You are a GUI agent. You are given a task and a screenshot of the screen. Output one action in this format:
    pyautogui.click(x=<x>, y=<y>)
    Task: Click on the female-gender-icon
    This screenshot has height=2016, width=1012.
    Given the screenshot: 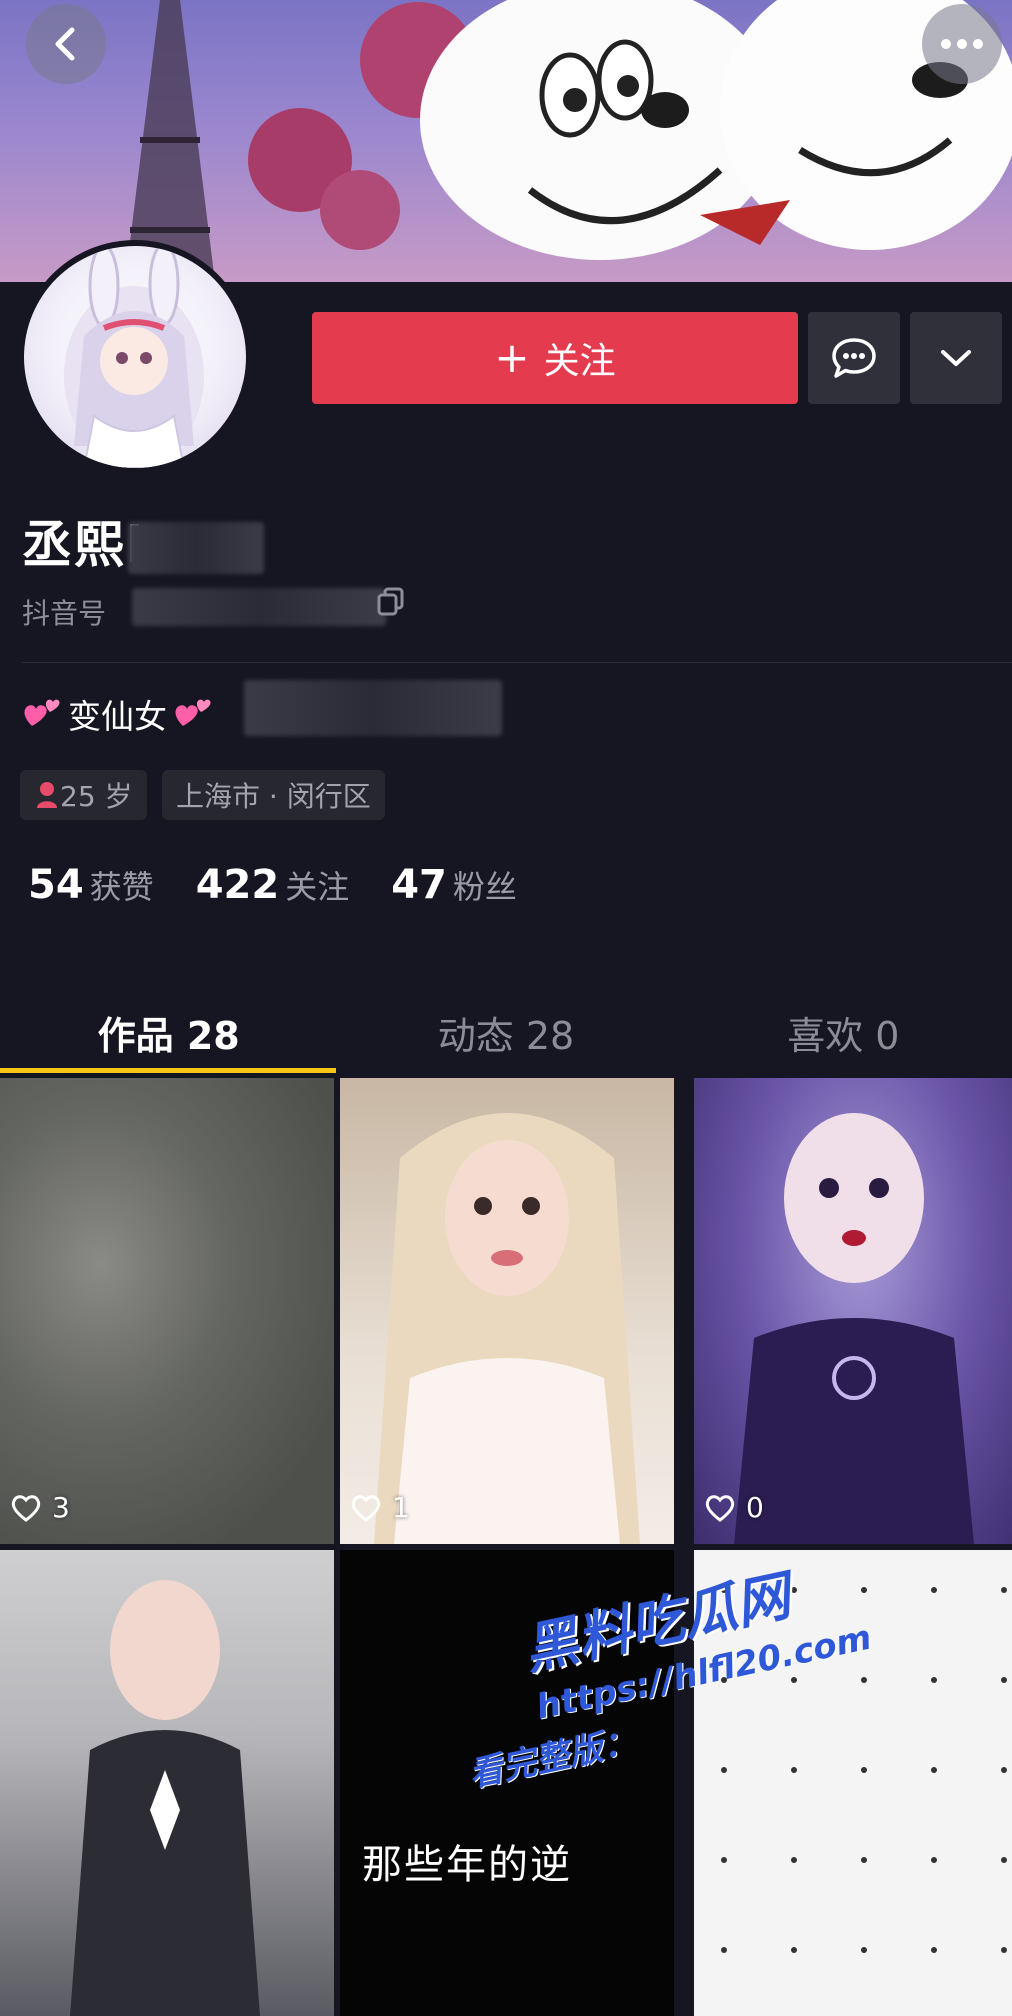 What is the action you would take?
    pyautogui.click(x=47, y=795)
    